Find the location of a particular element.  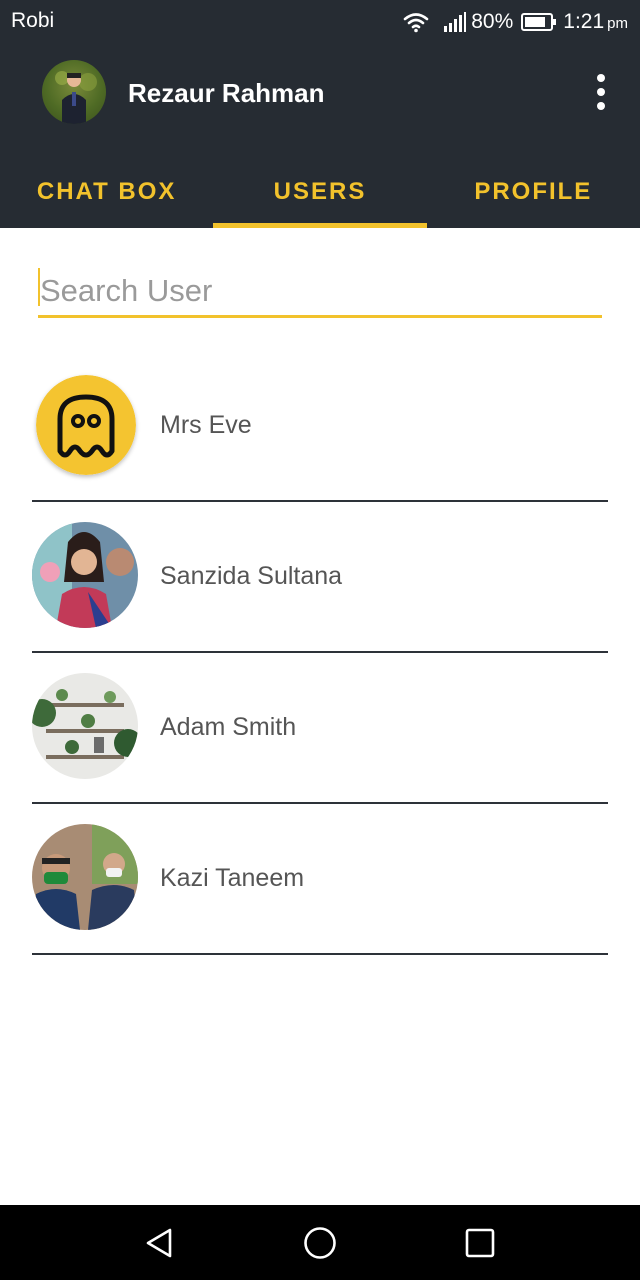

search-placeholder: Search User is located at coordinates (126, 290).